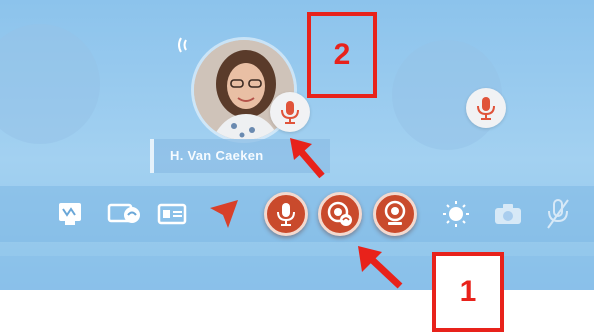 The width and height of the screenshot is (594, 334). Describe the element at coordinates (342, 55) in the screenshot. I see `callout-2: 2` at that location.